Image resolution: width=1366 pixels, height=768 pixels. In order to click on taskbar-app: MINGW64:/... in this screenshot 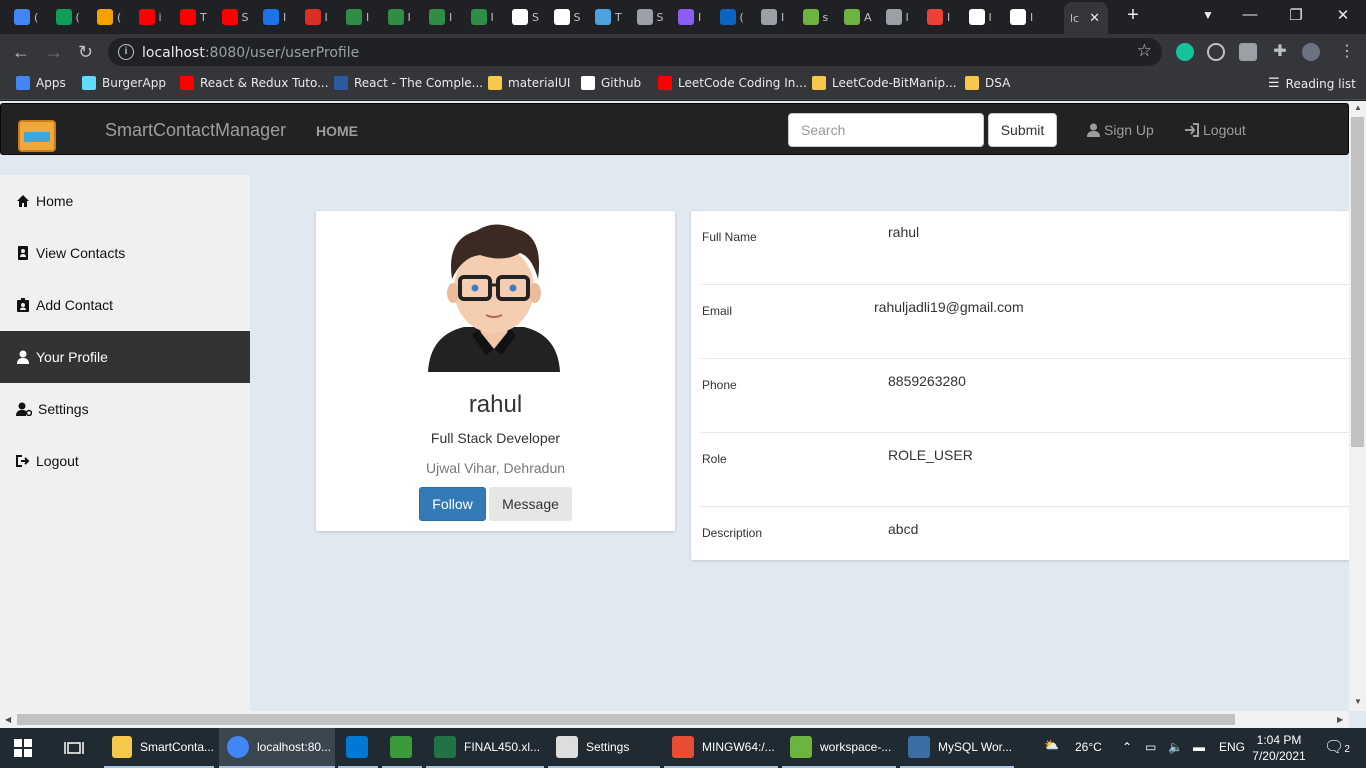, I will do `click(721, 748)`.